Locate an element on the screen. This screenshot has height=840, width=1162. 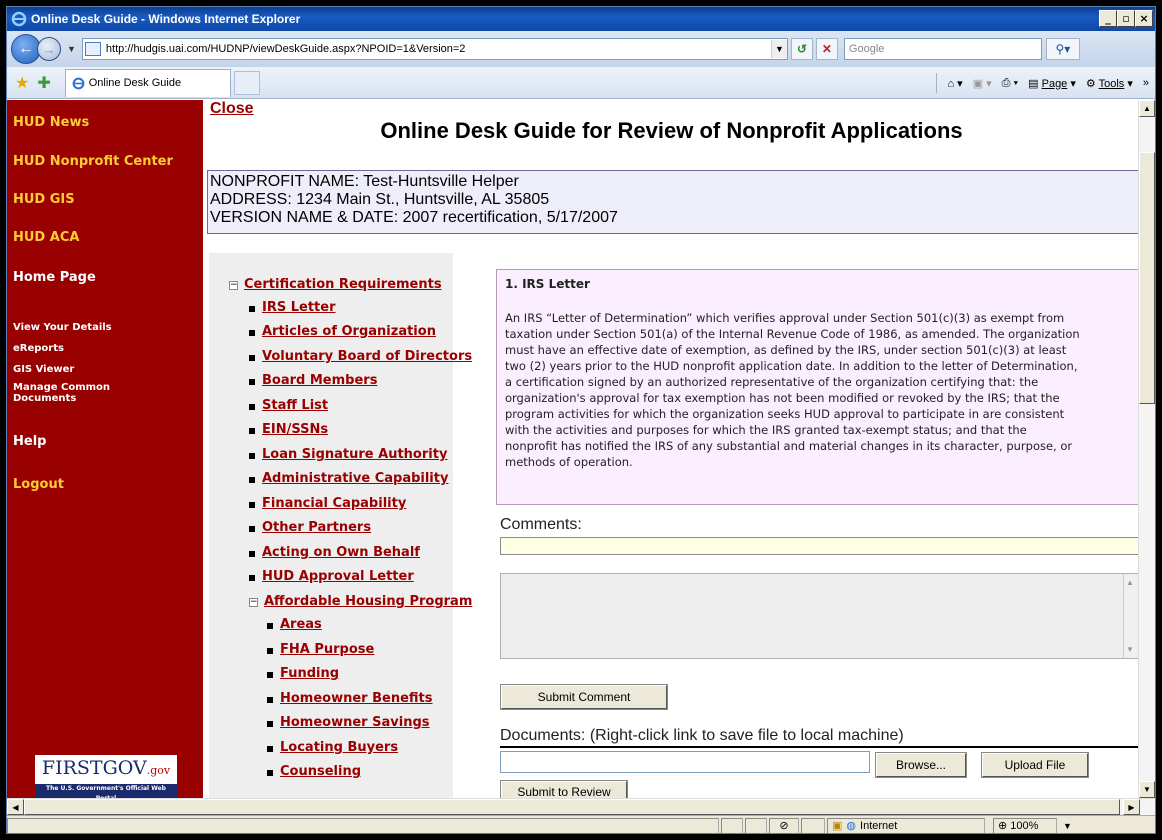
tree-item: Counseling is located at coordinates (320, 771).